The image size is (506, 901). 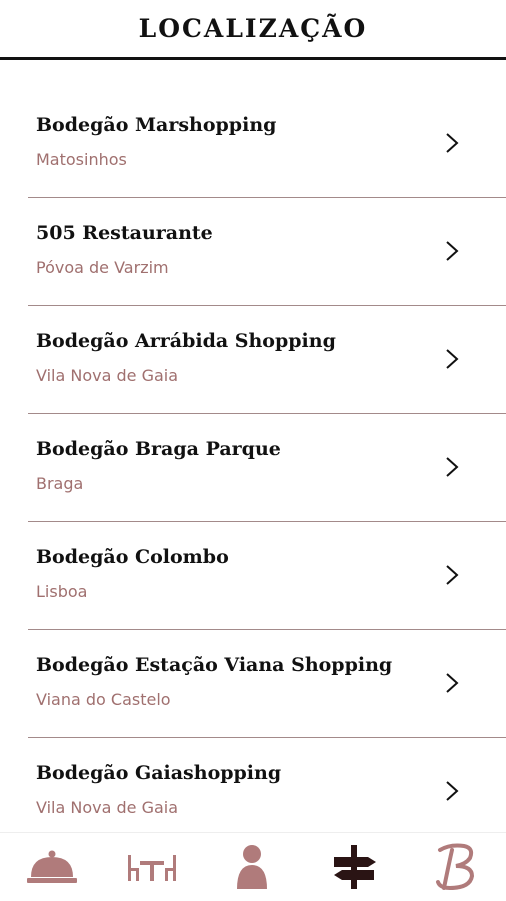 I want to click on list-item: Bodegão Braga Parque Braga, so click(x=267, y=468).